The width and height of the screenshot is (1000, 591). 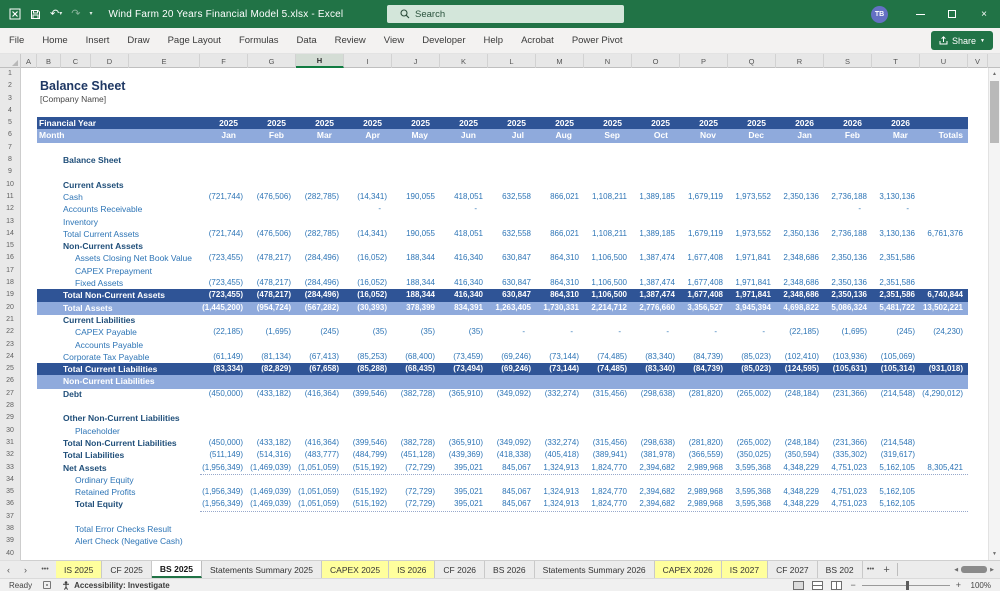 What do you see at coordinates (871, 569) in the screenshot?
I see `more-sheets-right-icon: •••` at bounding box center [871, 569].